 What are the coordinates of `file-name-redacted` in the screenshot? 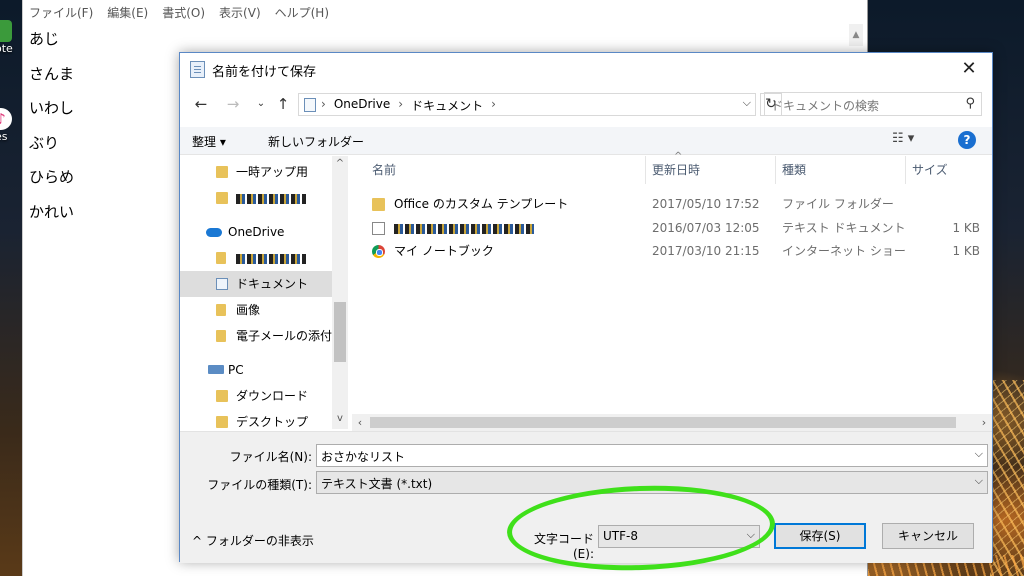 It's located at (464, 228).